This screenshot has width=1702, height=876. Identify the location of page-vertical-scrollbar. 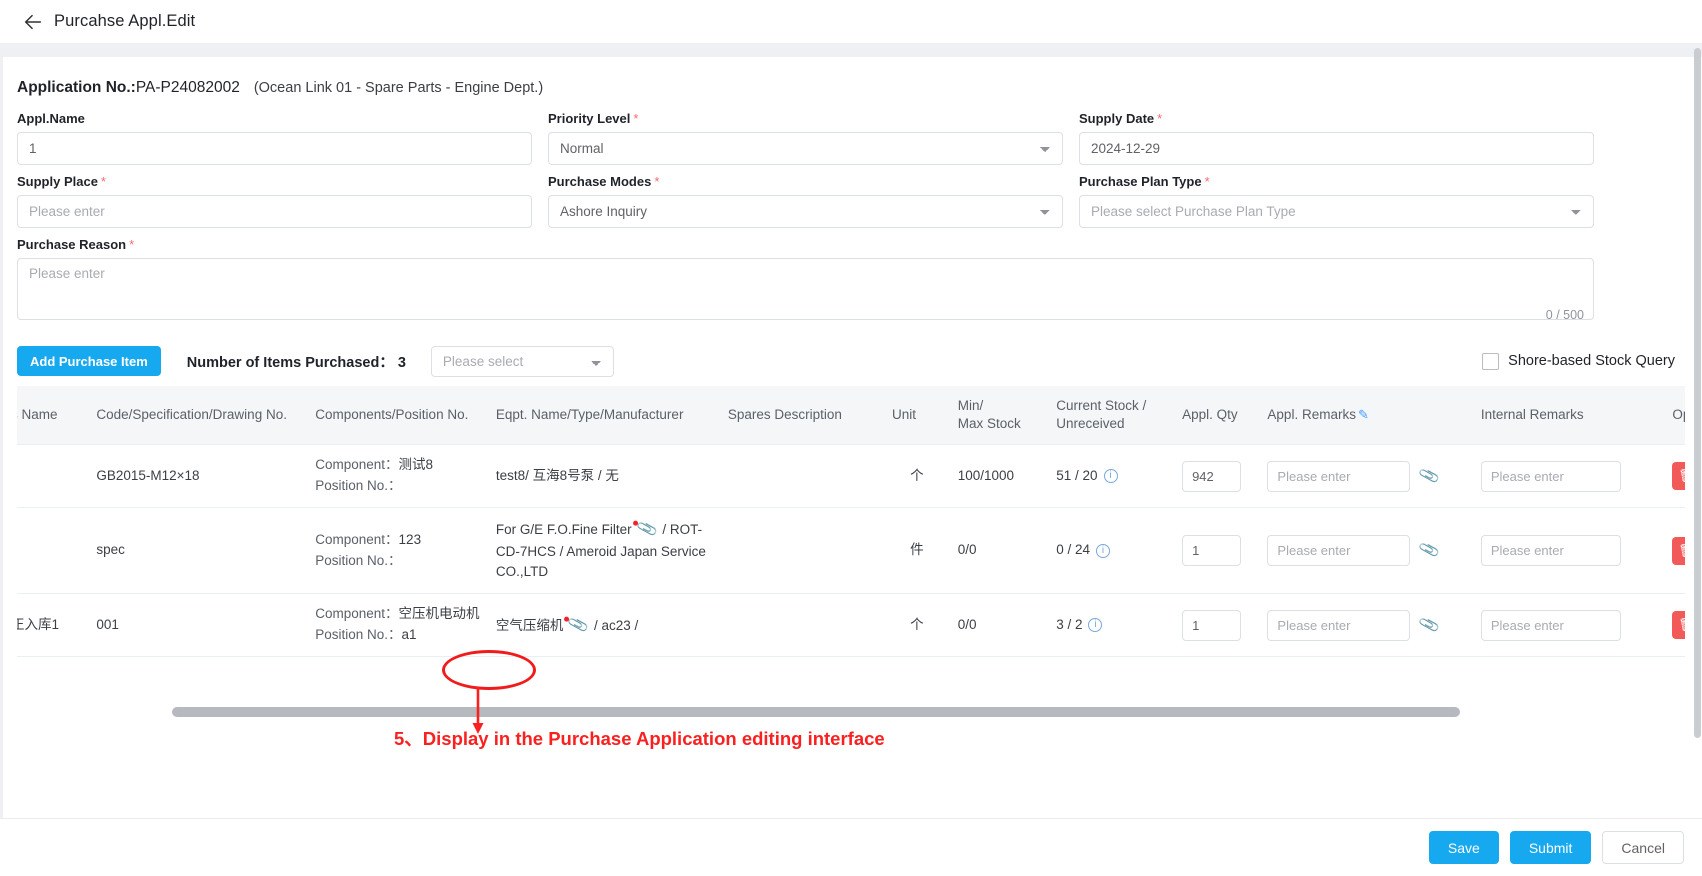
(1697, 429).